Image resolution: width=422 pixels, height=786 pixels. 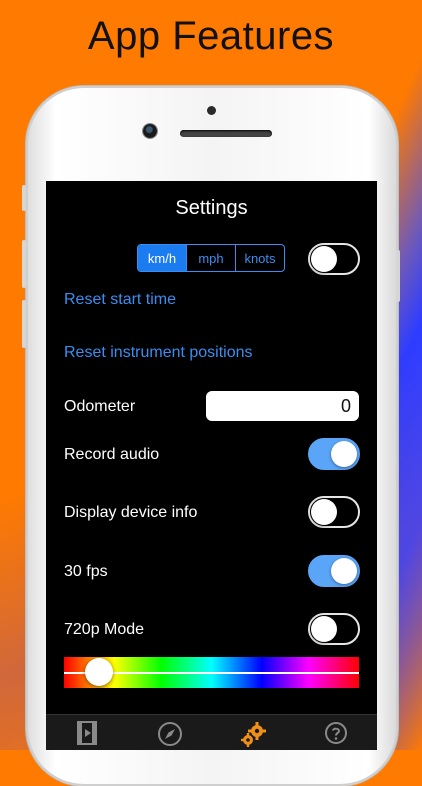 I want to click on tab-recordings, so click(x=87, y=732).